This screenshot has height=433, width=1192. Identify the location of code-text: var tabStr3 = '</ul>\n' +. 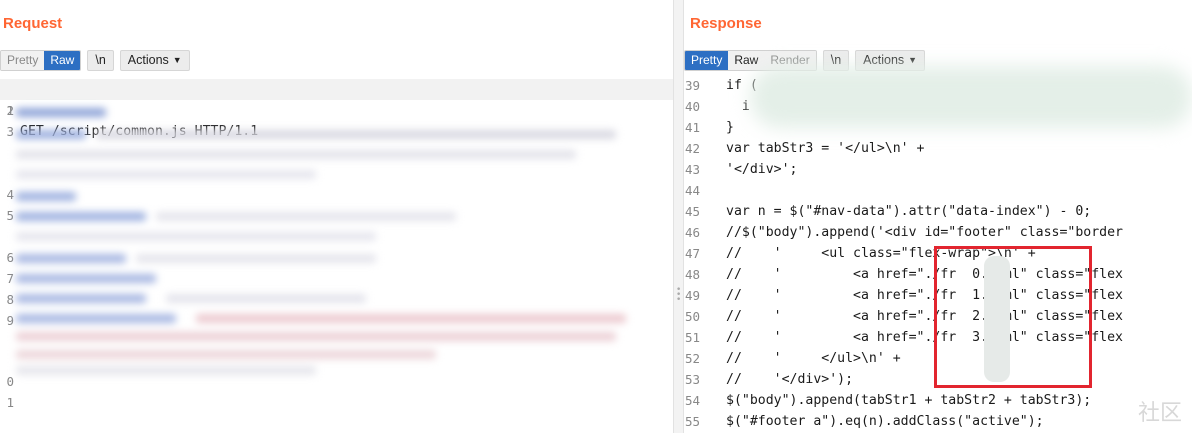
(825, 148).